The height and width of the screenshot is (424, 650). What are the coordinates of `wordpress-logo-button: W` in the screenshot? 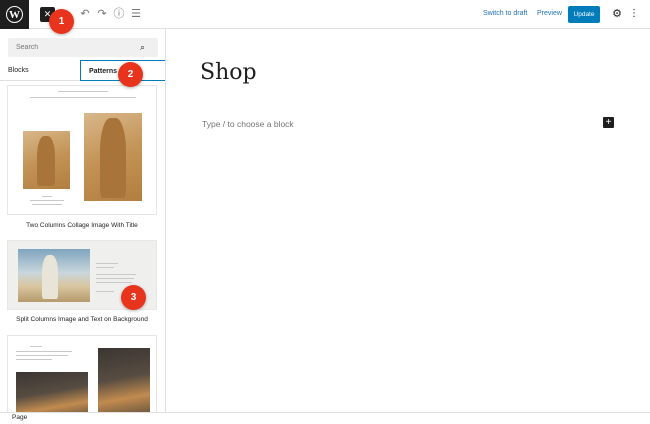 It's located at (14, 14).